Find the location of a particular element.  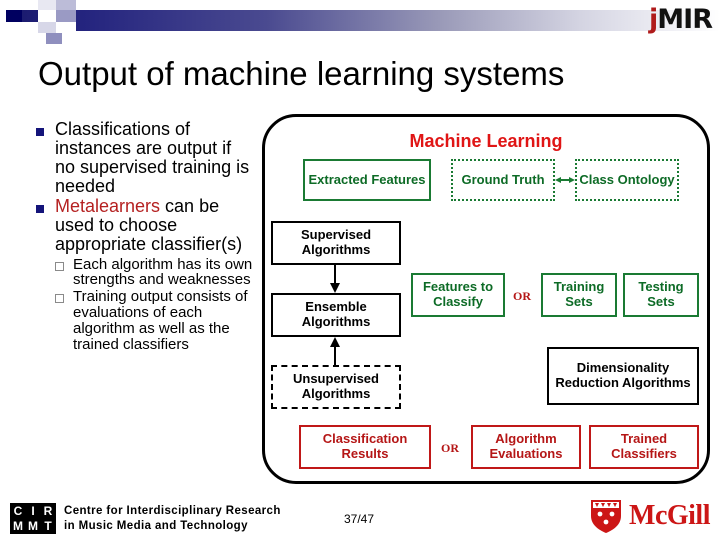

box-training-sets: Training Sets is located at coordinates (579, 295).